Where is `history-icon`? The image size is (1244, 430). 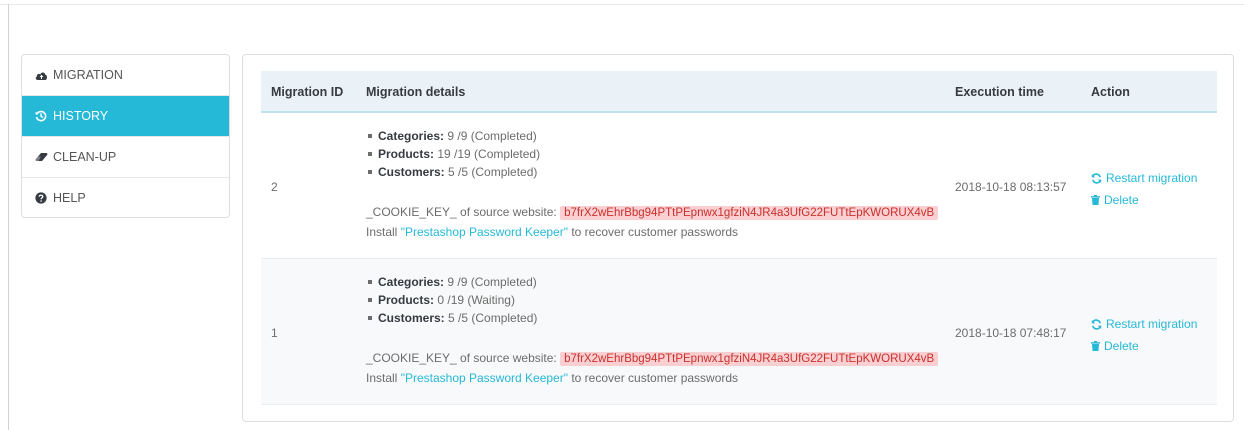 history-icon is located at coordinates (41, 116).